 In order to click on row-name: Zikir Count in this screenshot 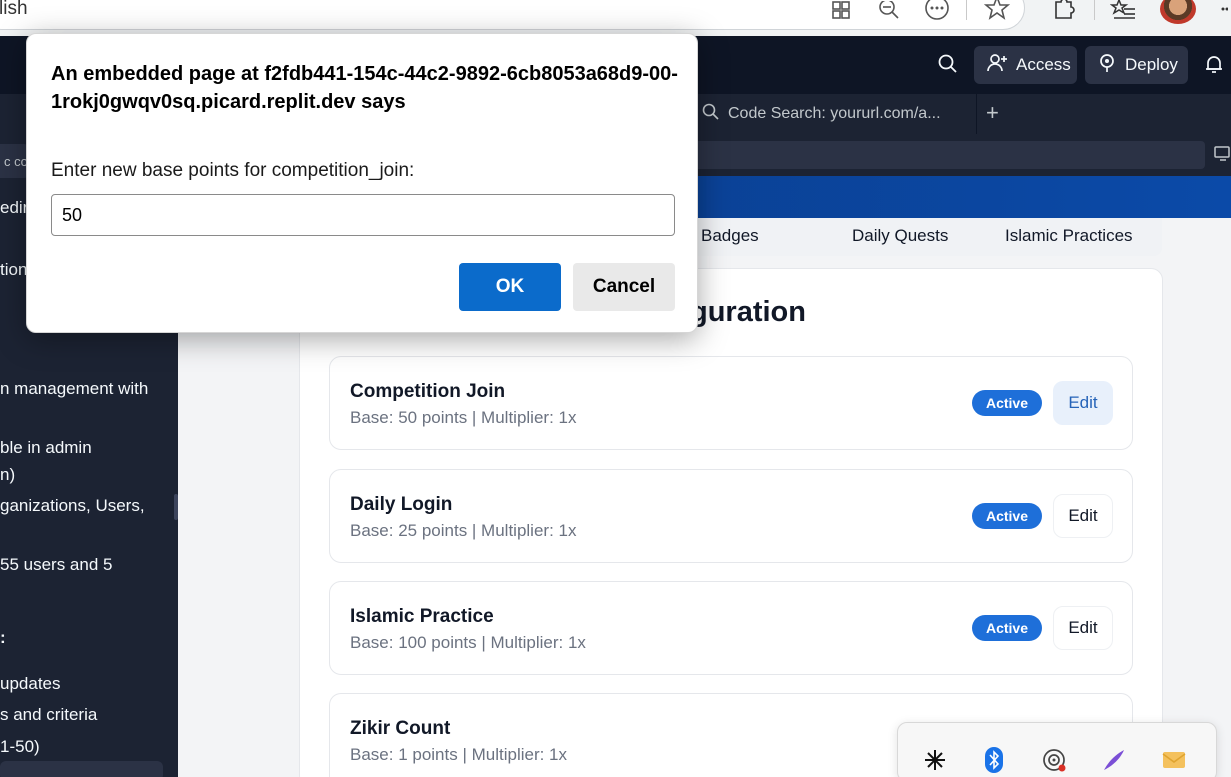, I will do `click(400, 728)`.